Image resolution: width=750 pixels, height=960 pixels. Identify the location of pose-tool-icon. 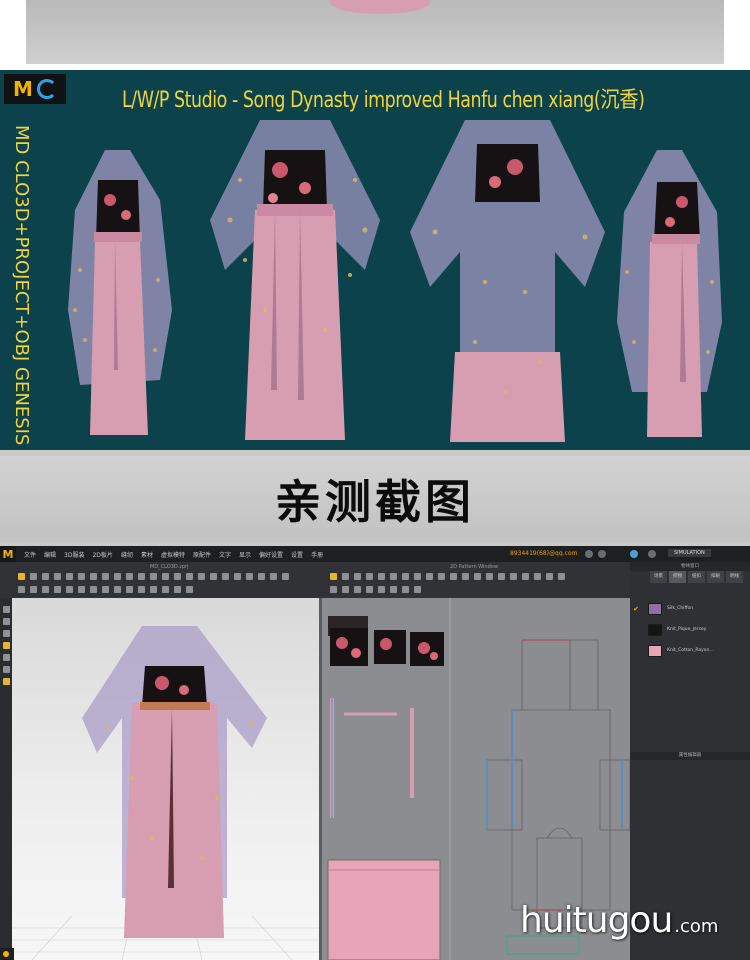
(177, 589).